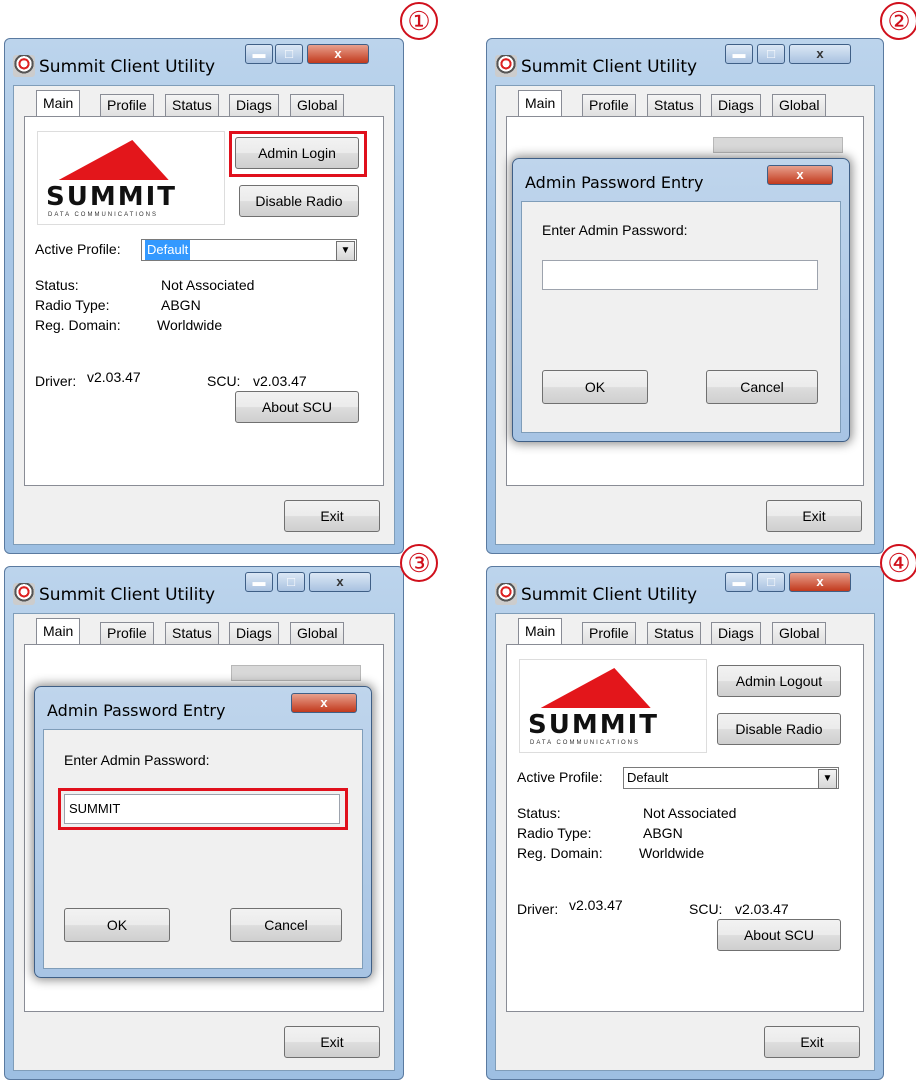  I want to click on password-input-highlight, so click(203, 809).